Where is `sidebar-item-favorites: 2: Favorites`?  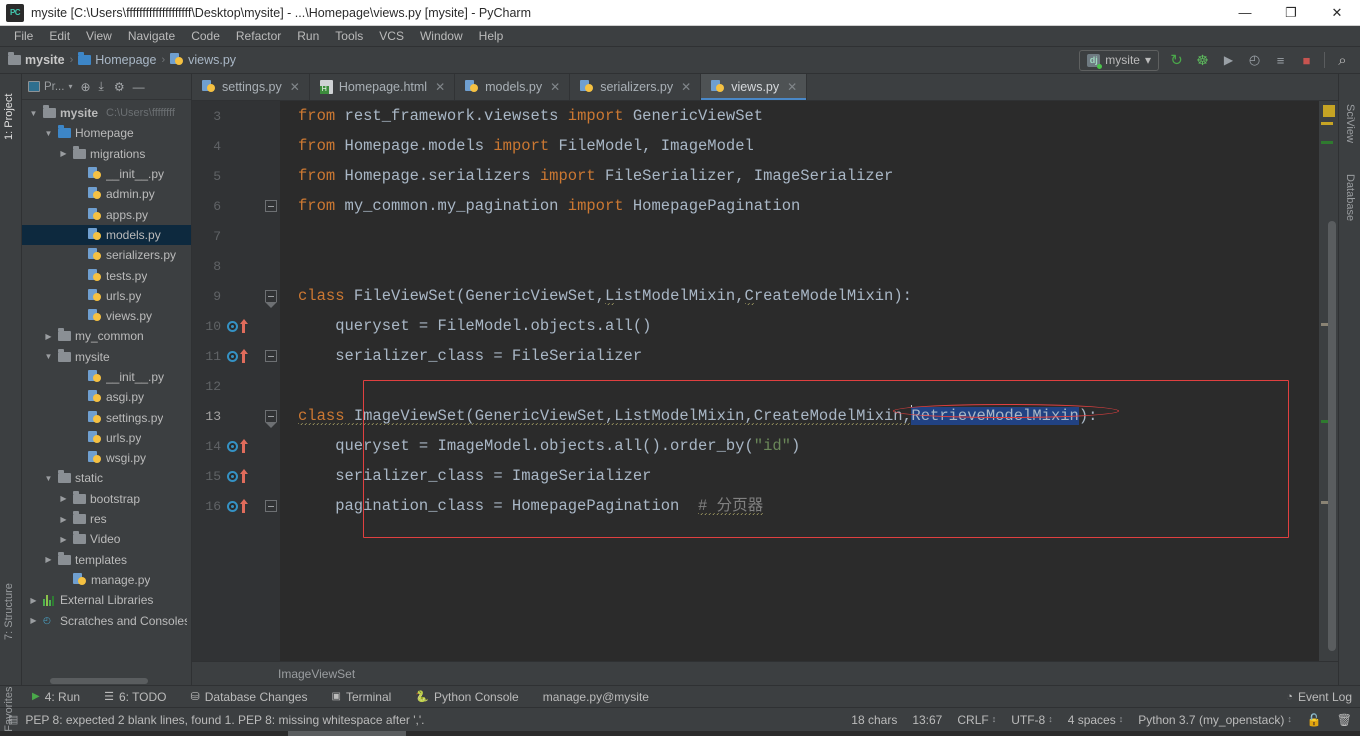
sidebar-item-favorites: 2: Favorites is located at coordinates (9, 711).